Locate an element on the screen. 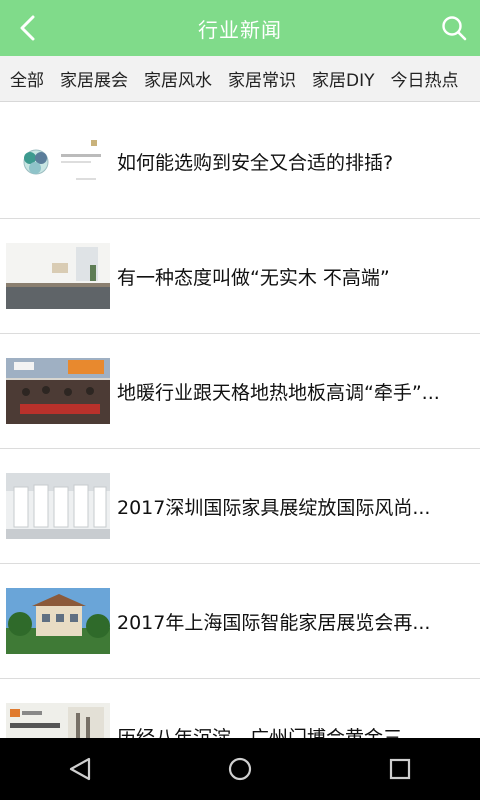  back-arrow-icon is located at coordinates (27, 28).